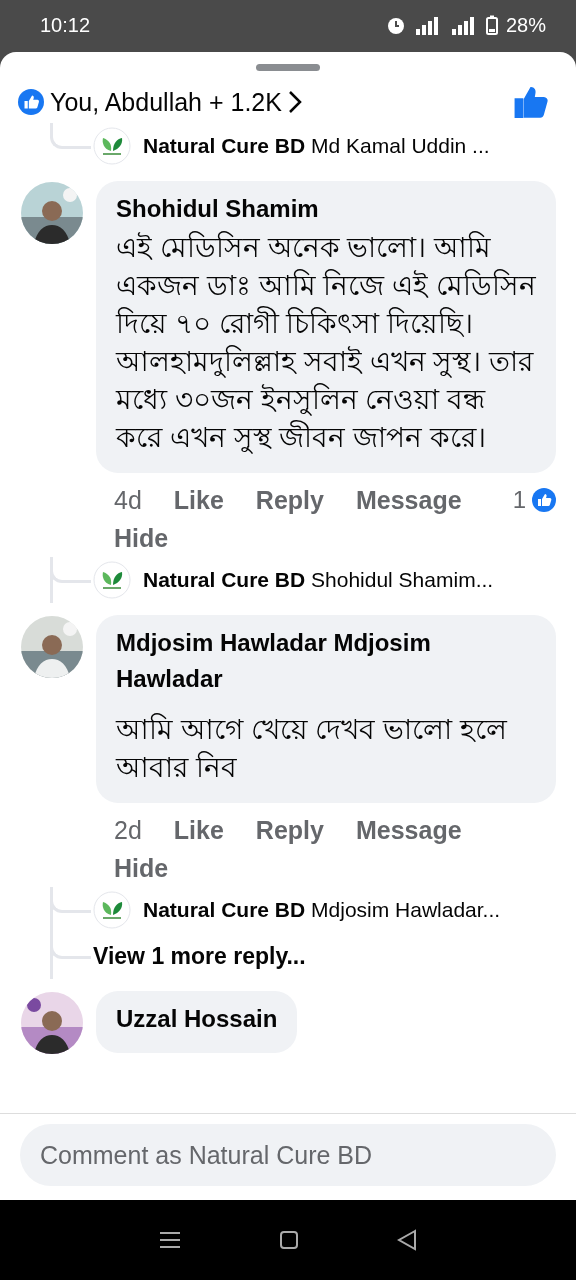 Image resolution: width=576 pixels, height=1280 pixels. What do you see at coordinates (70, 136) in the screenshot?
I see `thread-connector` at bounding box center [70, 136].